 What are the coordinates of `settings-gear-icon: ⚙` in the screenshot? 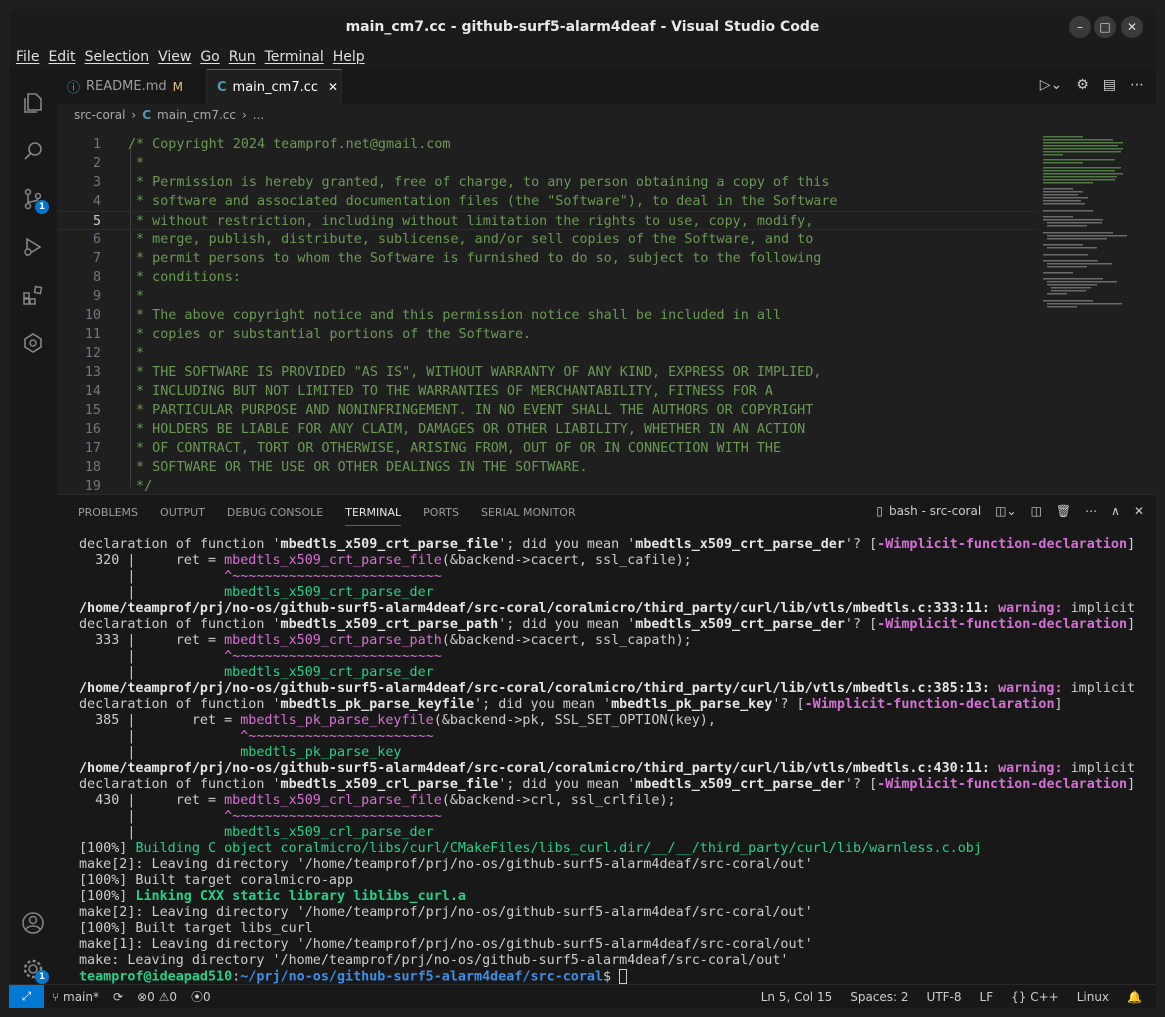 It's located at (1082, 85).